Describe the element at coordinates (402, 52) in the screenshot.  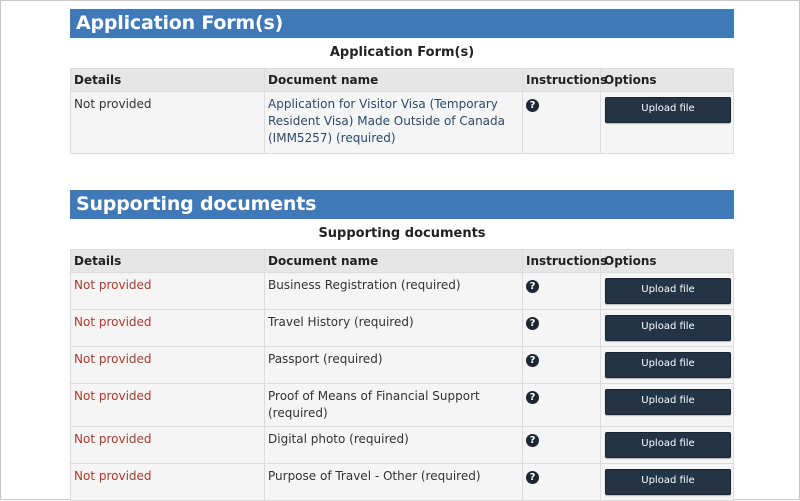
I see `application-forms-caption: Application Form(s)` at that location.